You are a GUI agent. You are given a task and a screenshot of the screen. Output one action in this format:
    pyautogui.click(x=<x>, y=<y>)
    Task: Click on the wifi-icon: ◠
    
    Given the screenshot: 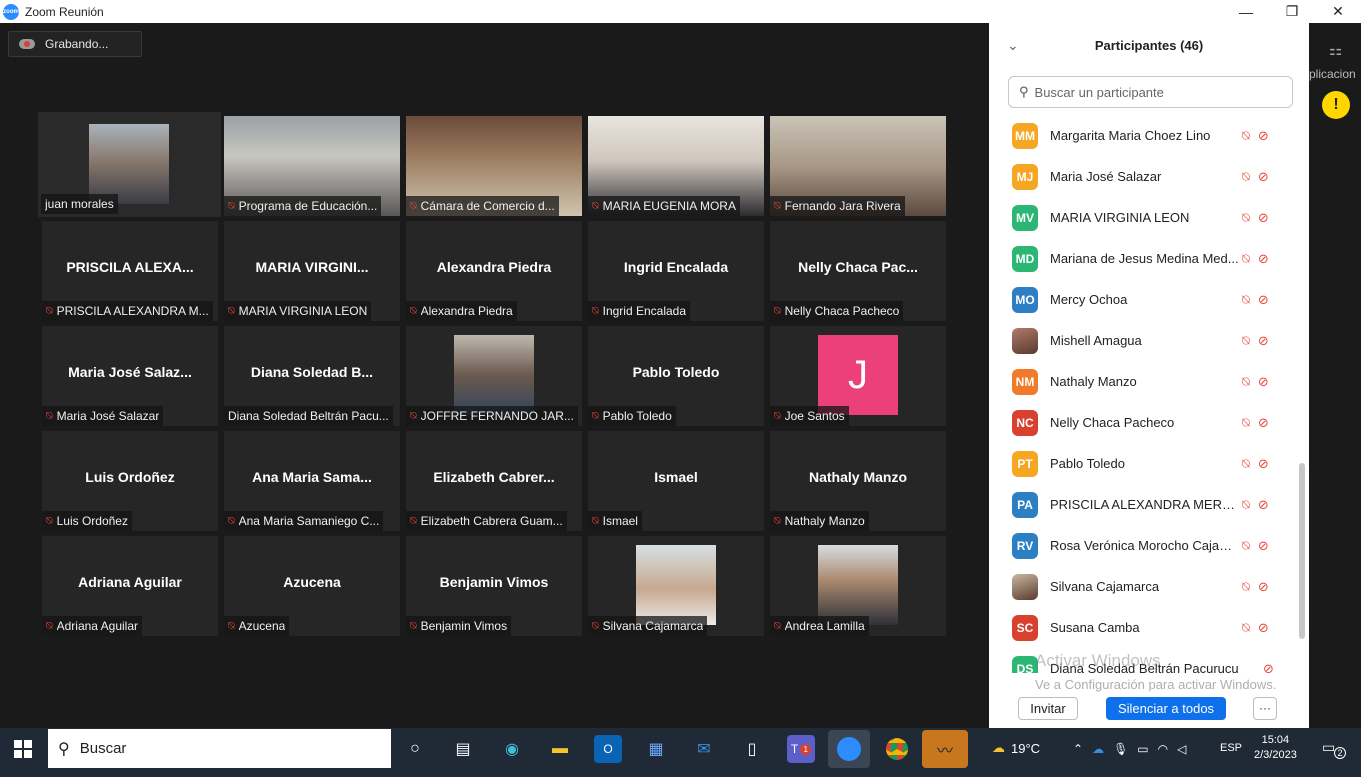 What is the action you would take?
    pyautogui.click(x=1163, y=749)
    